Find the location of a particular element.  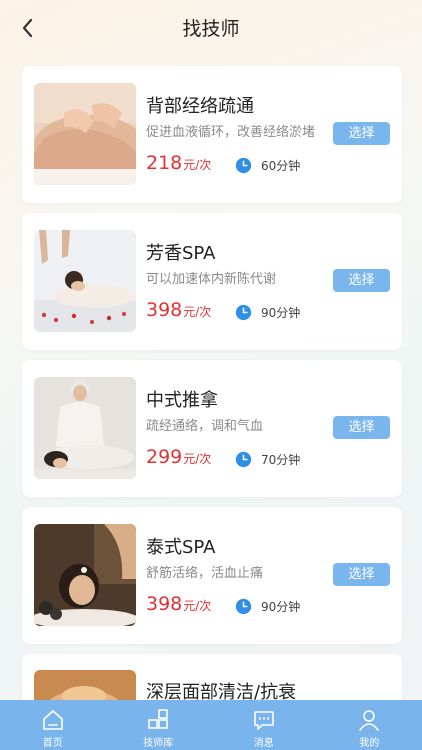

service-name: 背部经络疏通 is located at coordinates (200, 106).